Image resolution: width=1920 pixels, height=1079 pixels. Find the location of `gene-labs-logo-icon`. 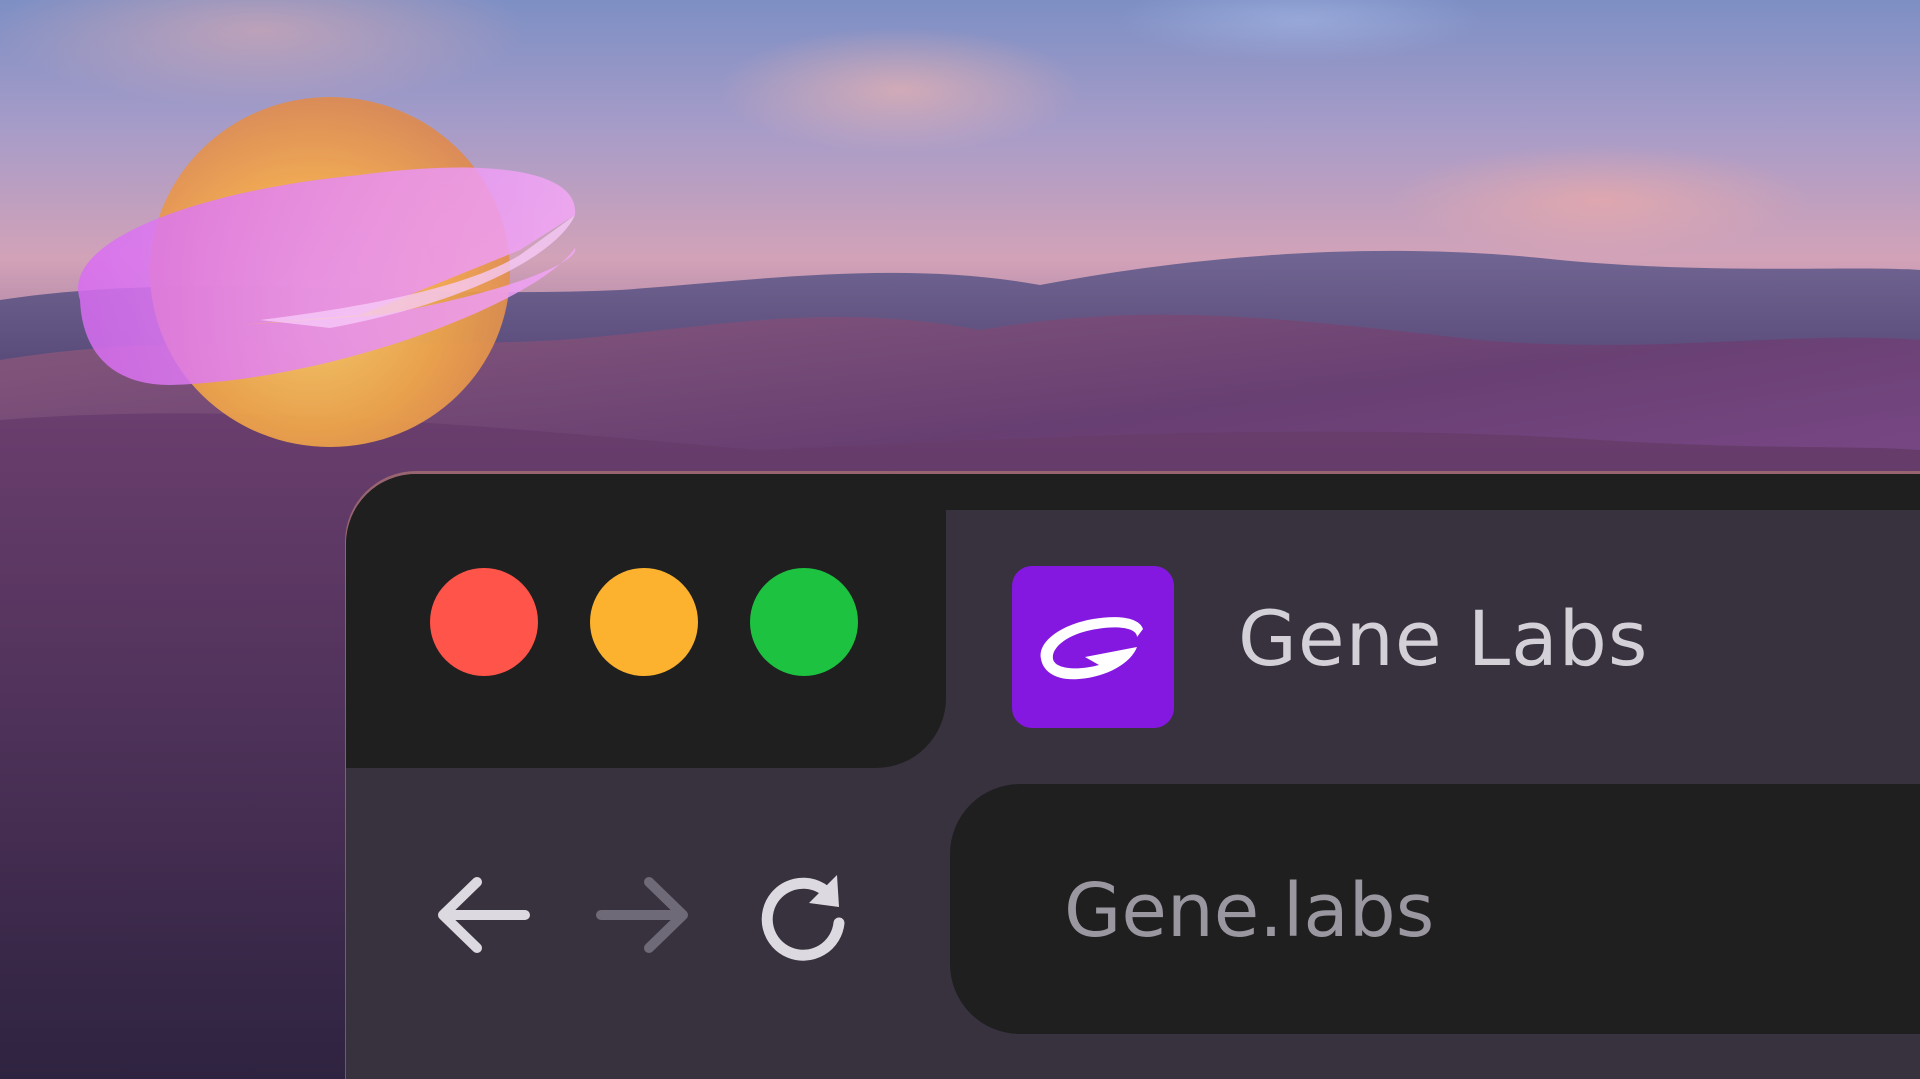

gene-labs-logo-icon is located at coordinates (1093, 647).